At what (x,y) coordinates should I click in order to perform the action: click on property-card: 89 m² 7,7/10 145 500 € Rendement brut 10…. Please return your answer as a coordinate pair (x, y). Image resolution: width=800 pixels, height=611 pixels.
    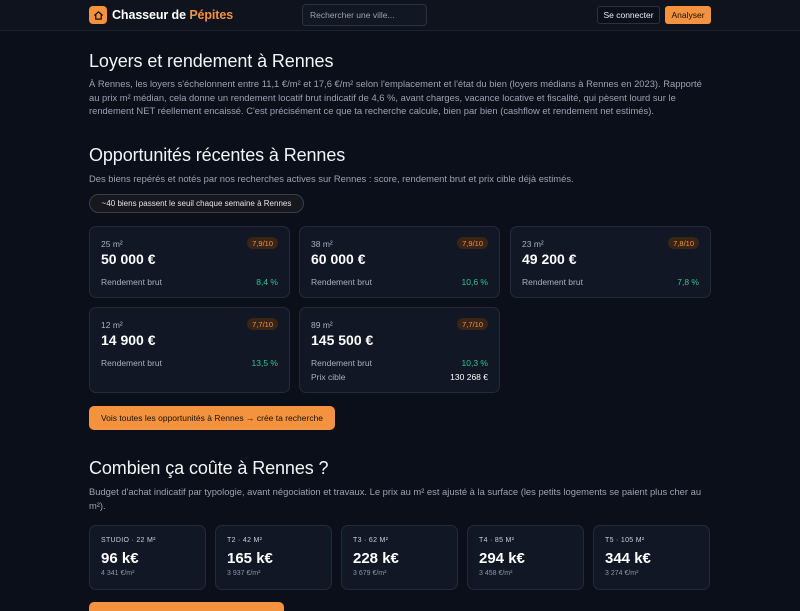
    Looking at the image, I should click on (399, 350).